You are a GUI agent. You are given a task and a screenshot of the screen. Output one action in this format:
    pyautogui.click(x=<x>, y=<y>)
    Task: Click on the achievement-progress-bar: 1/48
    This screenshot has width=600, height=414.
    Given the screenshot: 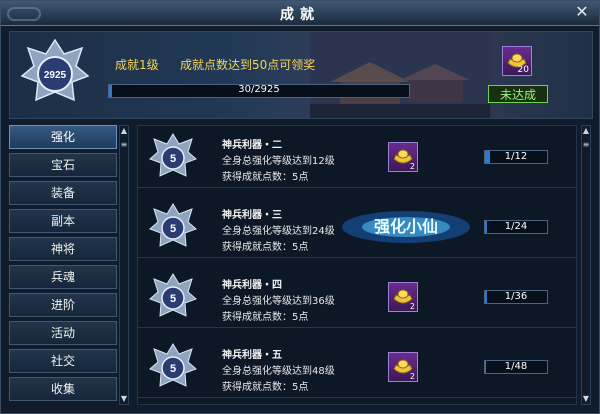 What is the action you would take?
    pyautogui.click(x=516, y=367)
    